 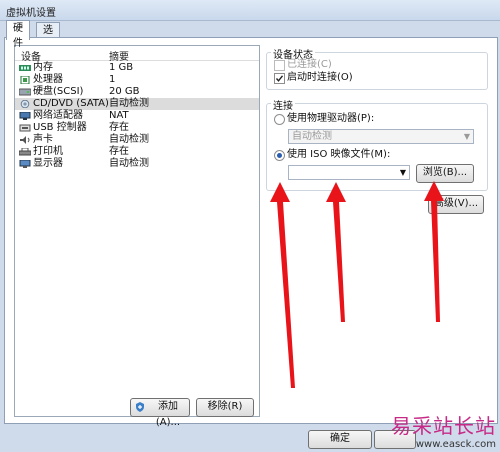 I want to click on watermark-url: www.easck.com, so click(x=455, y=444).